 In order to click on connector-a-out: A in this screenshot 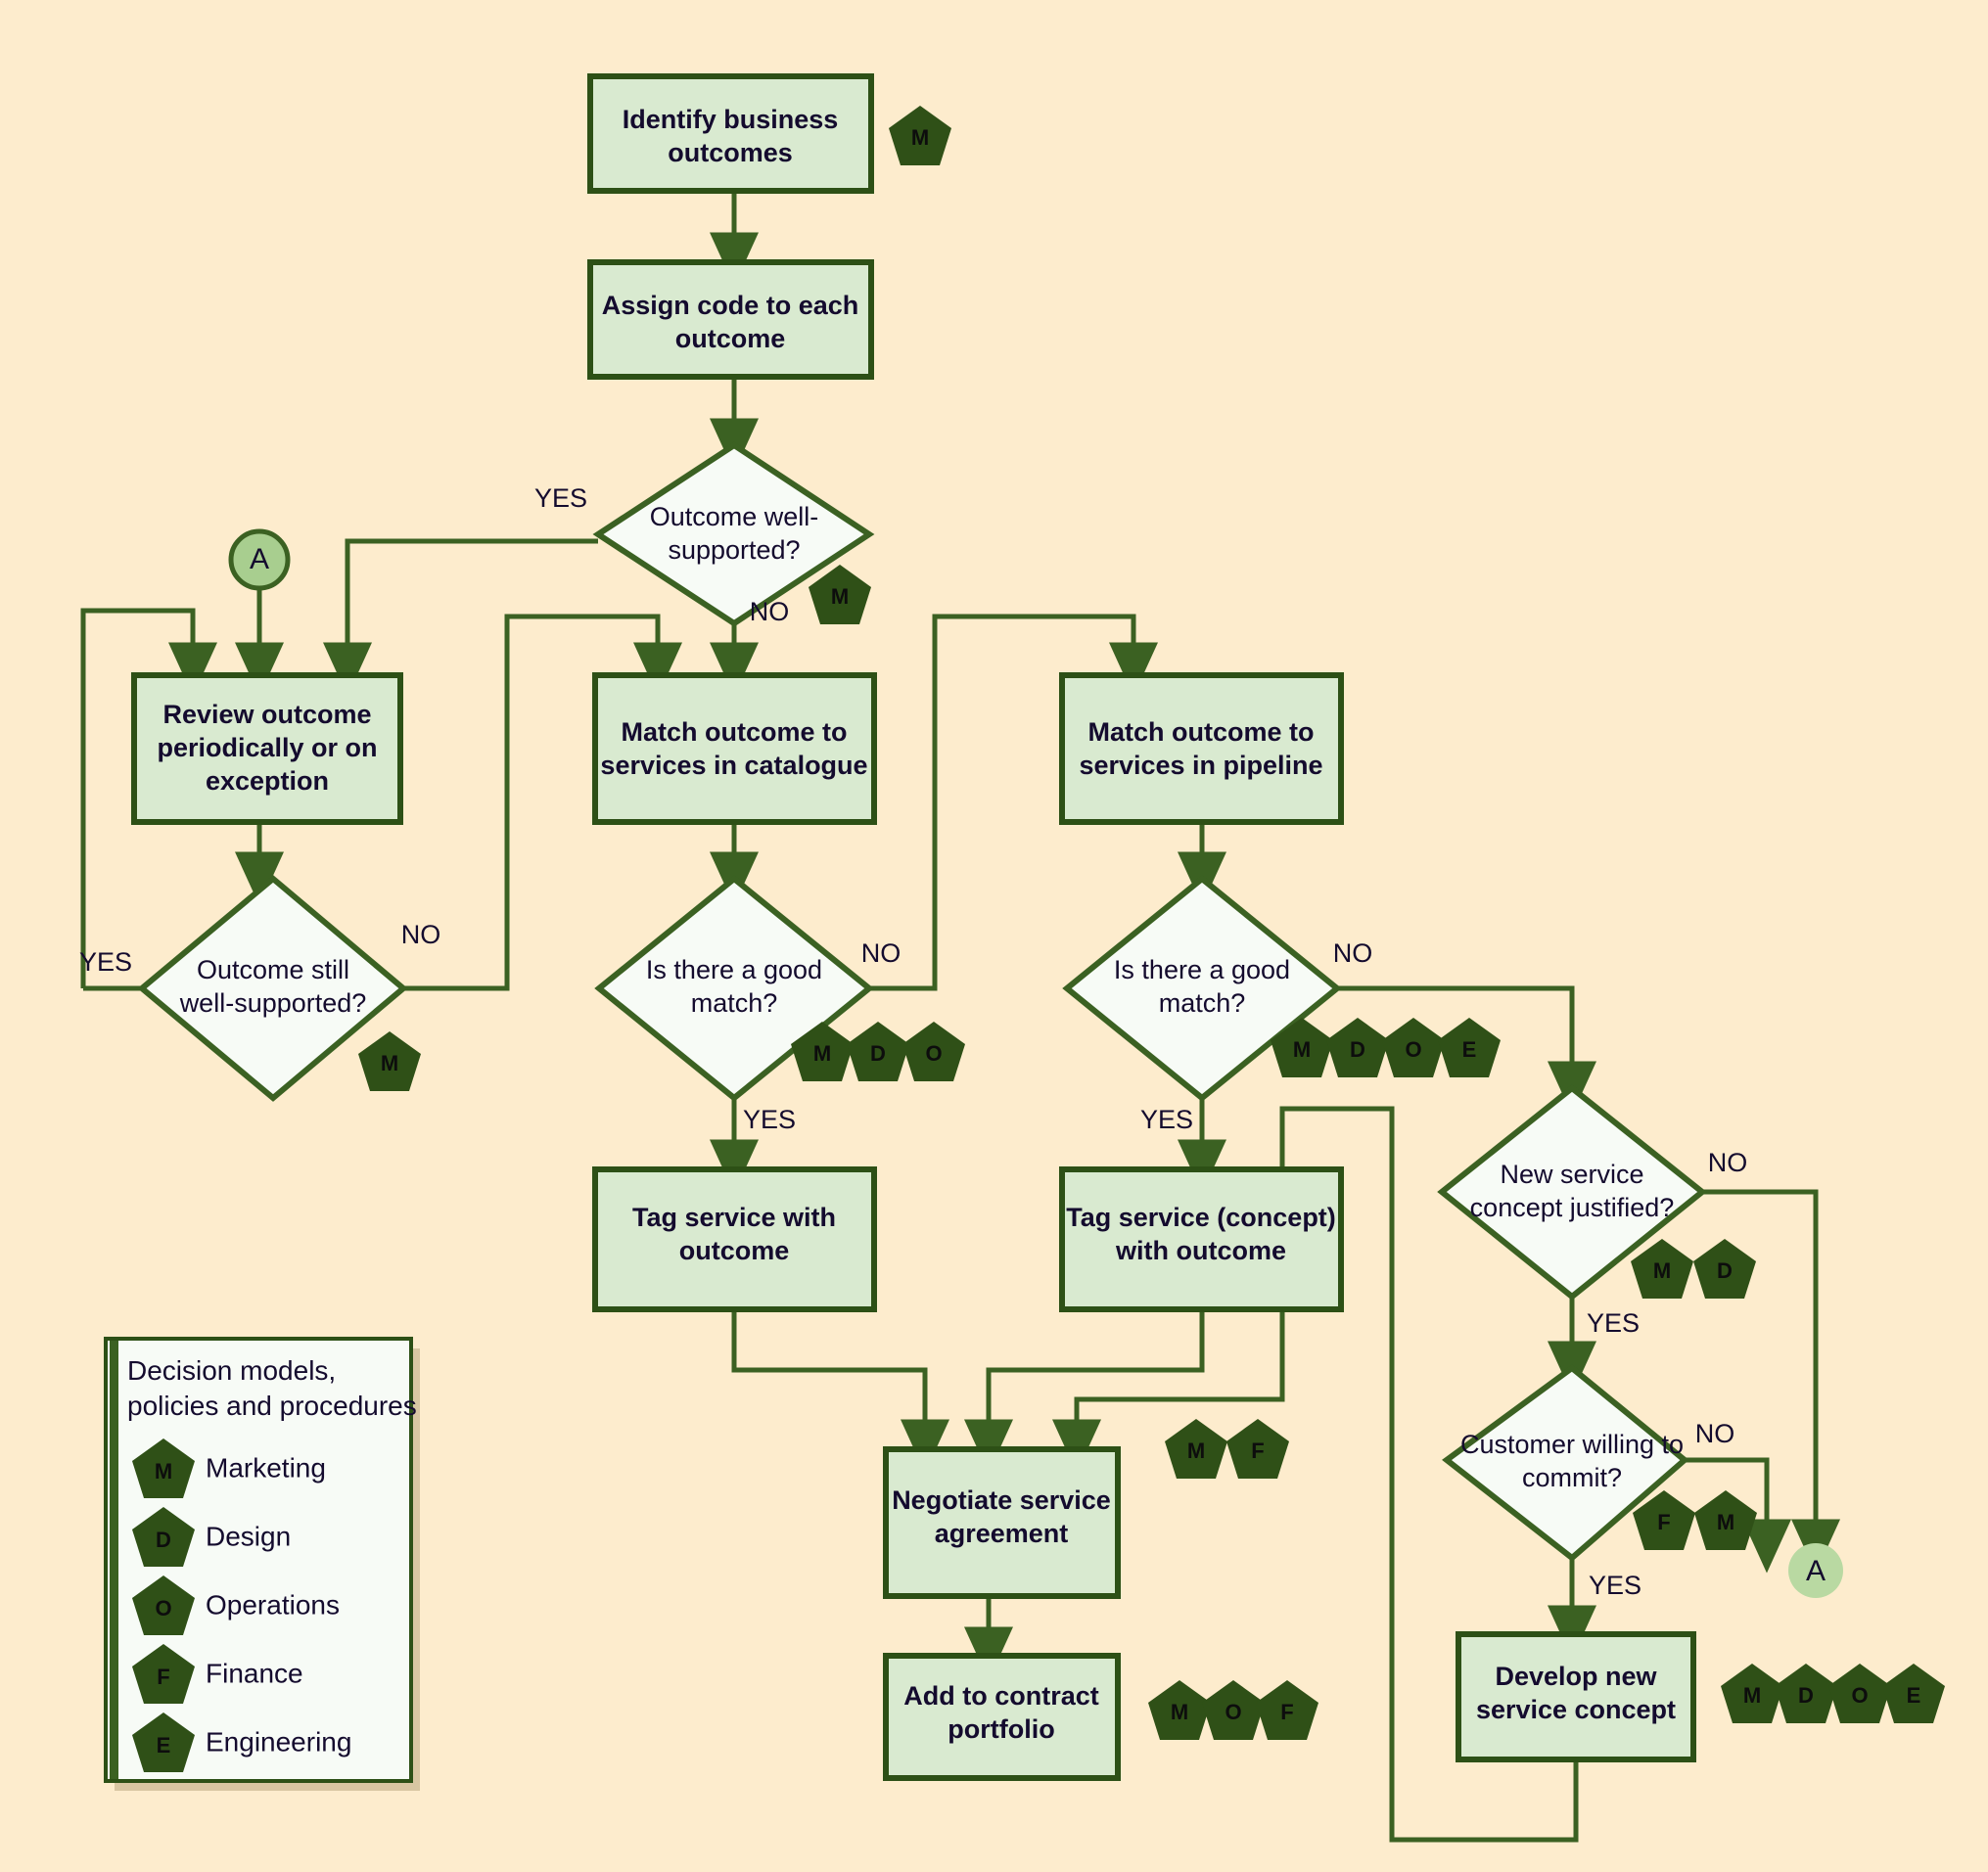, I will do `click(1815, 1570)`.